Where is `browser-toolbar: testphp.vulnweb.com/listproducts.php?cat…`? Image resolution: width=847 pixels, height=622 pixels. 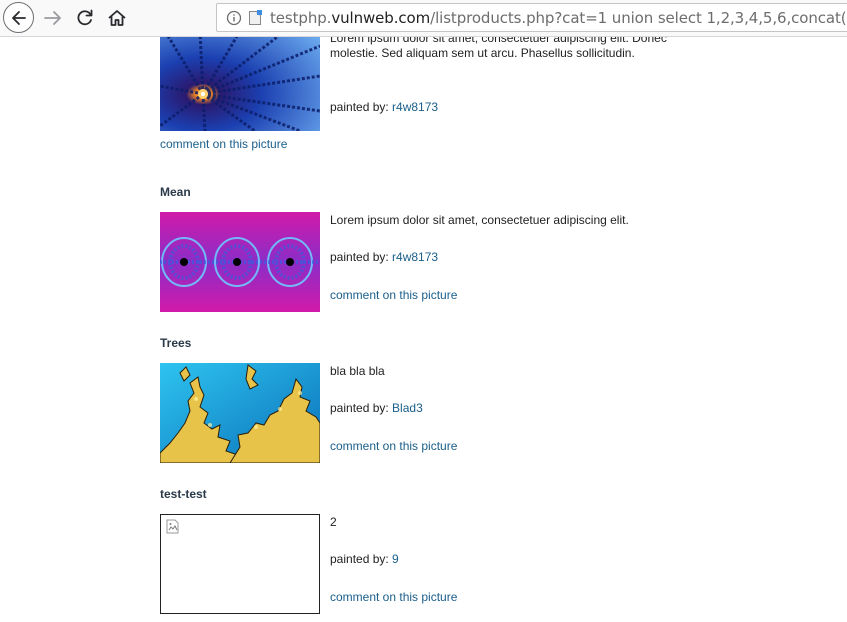
browser-toolbar: testphp.vulnweb.com/listproducts.php?cat… is located at coordinates (423, 18).